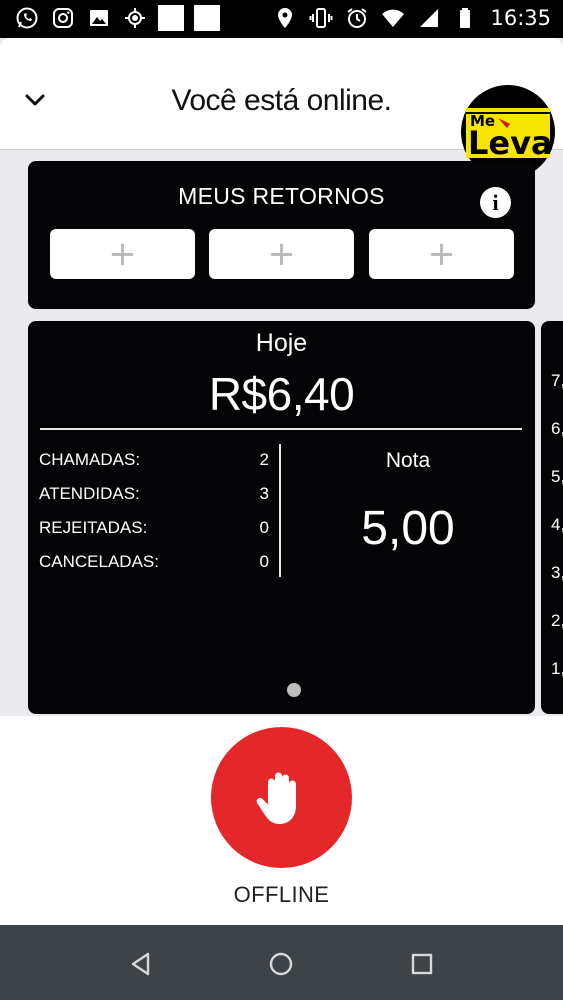 The width and height of the screenshot is (563, 1000). What do you see at coordinates (117, 18) in the screenshot?
I see `notification-icons` at bounding box center [117, 18].